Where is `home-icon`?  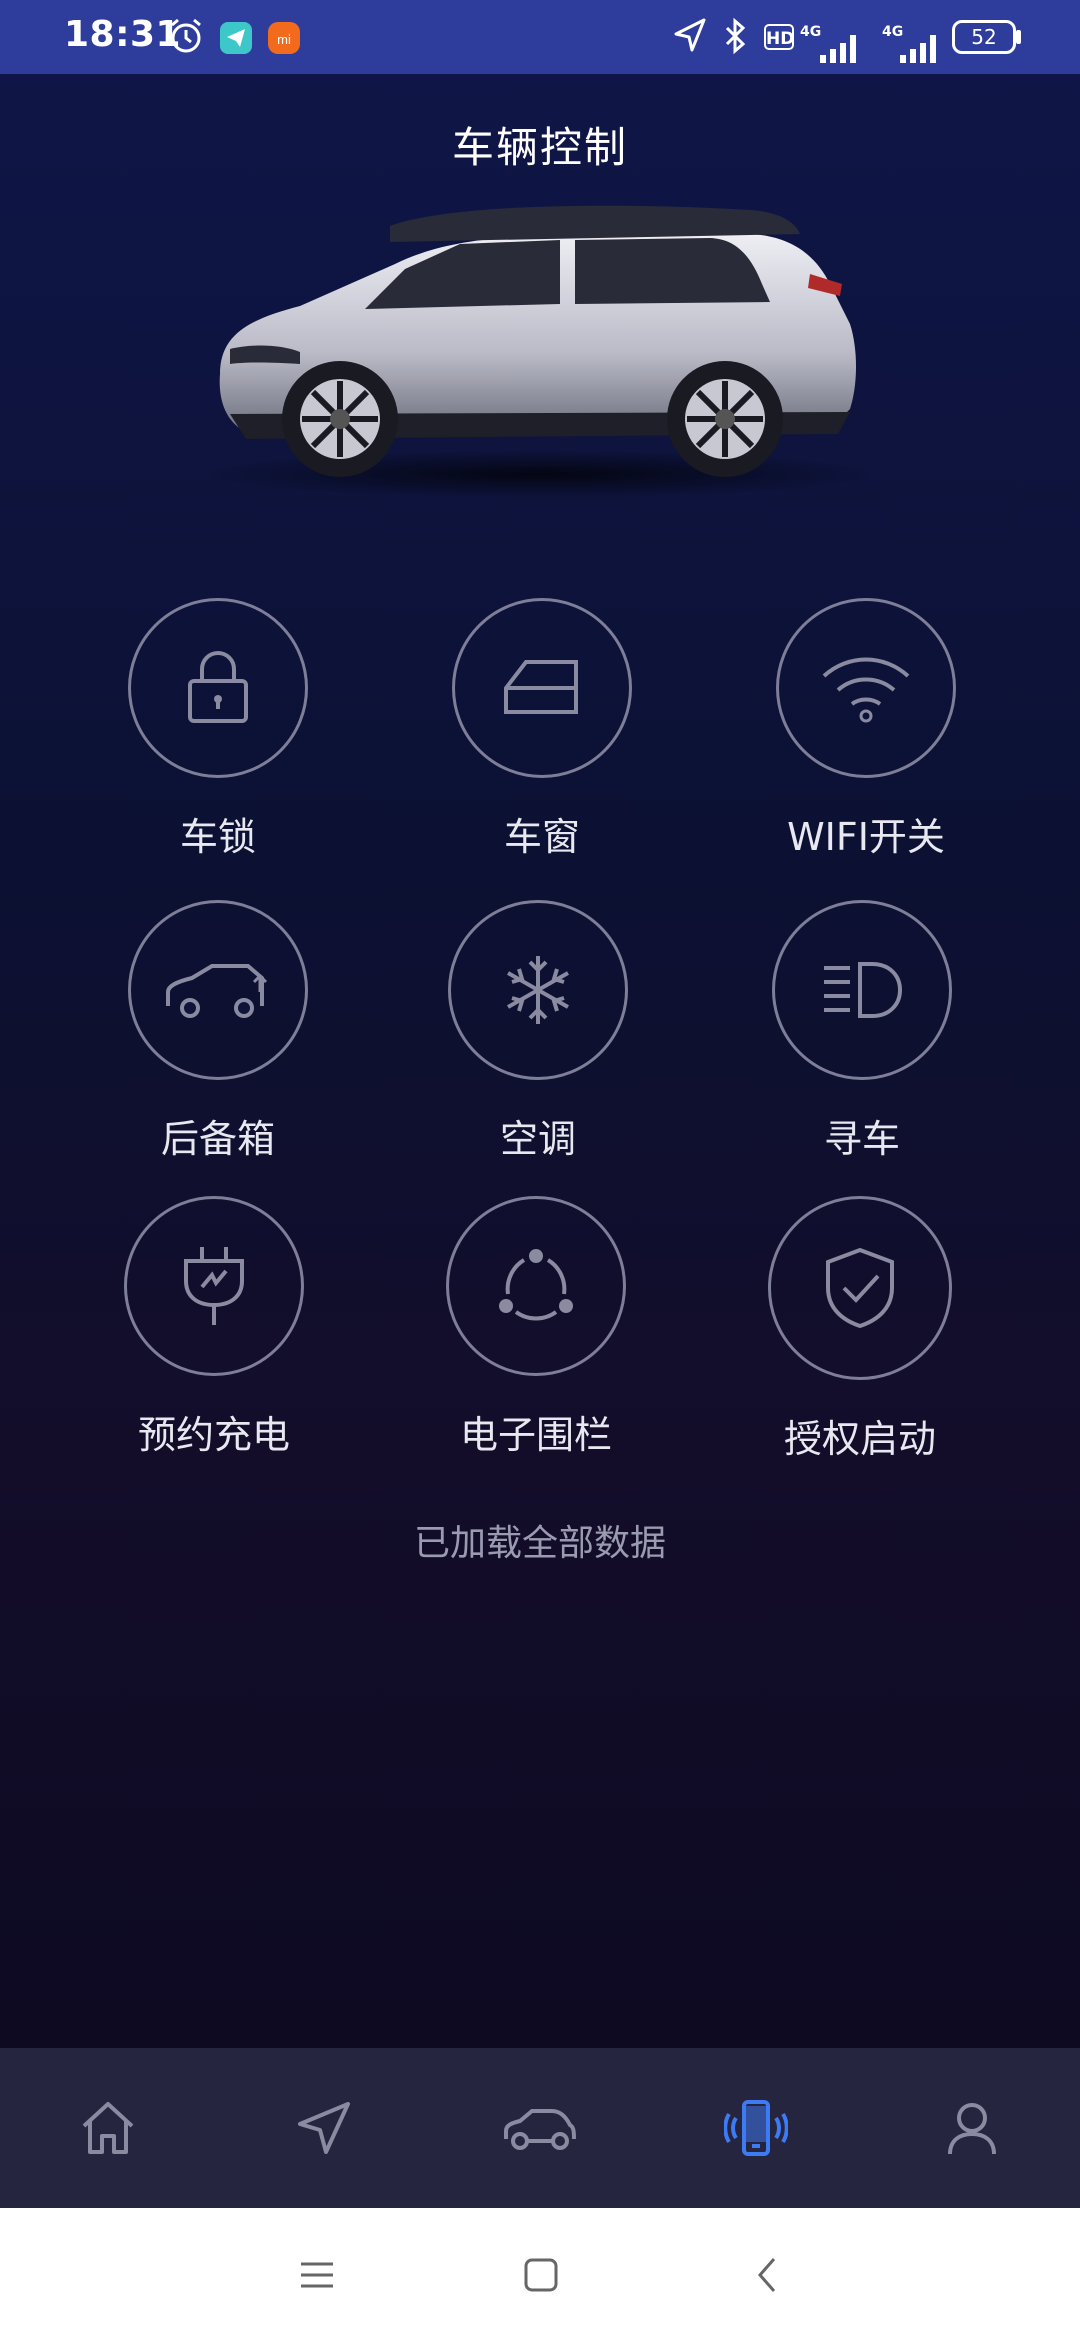 home-icon is located at coordinates (108, 2128).